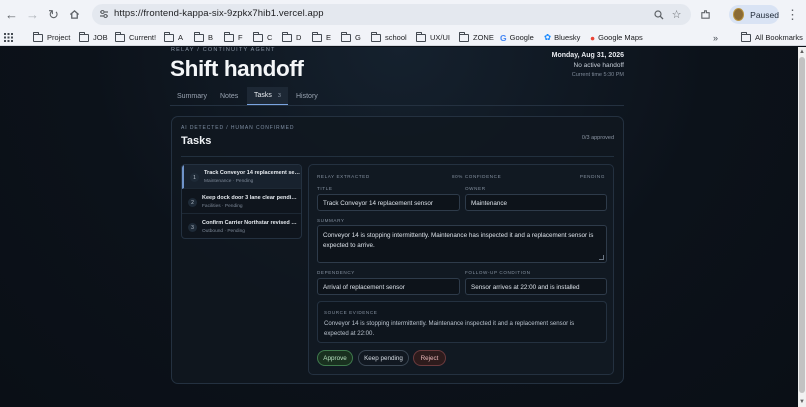  Describe the element at coordinates (388, 202) in the screenshot. I see `title-input: Track Conveyor 14 replacement sensor` at that location.